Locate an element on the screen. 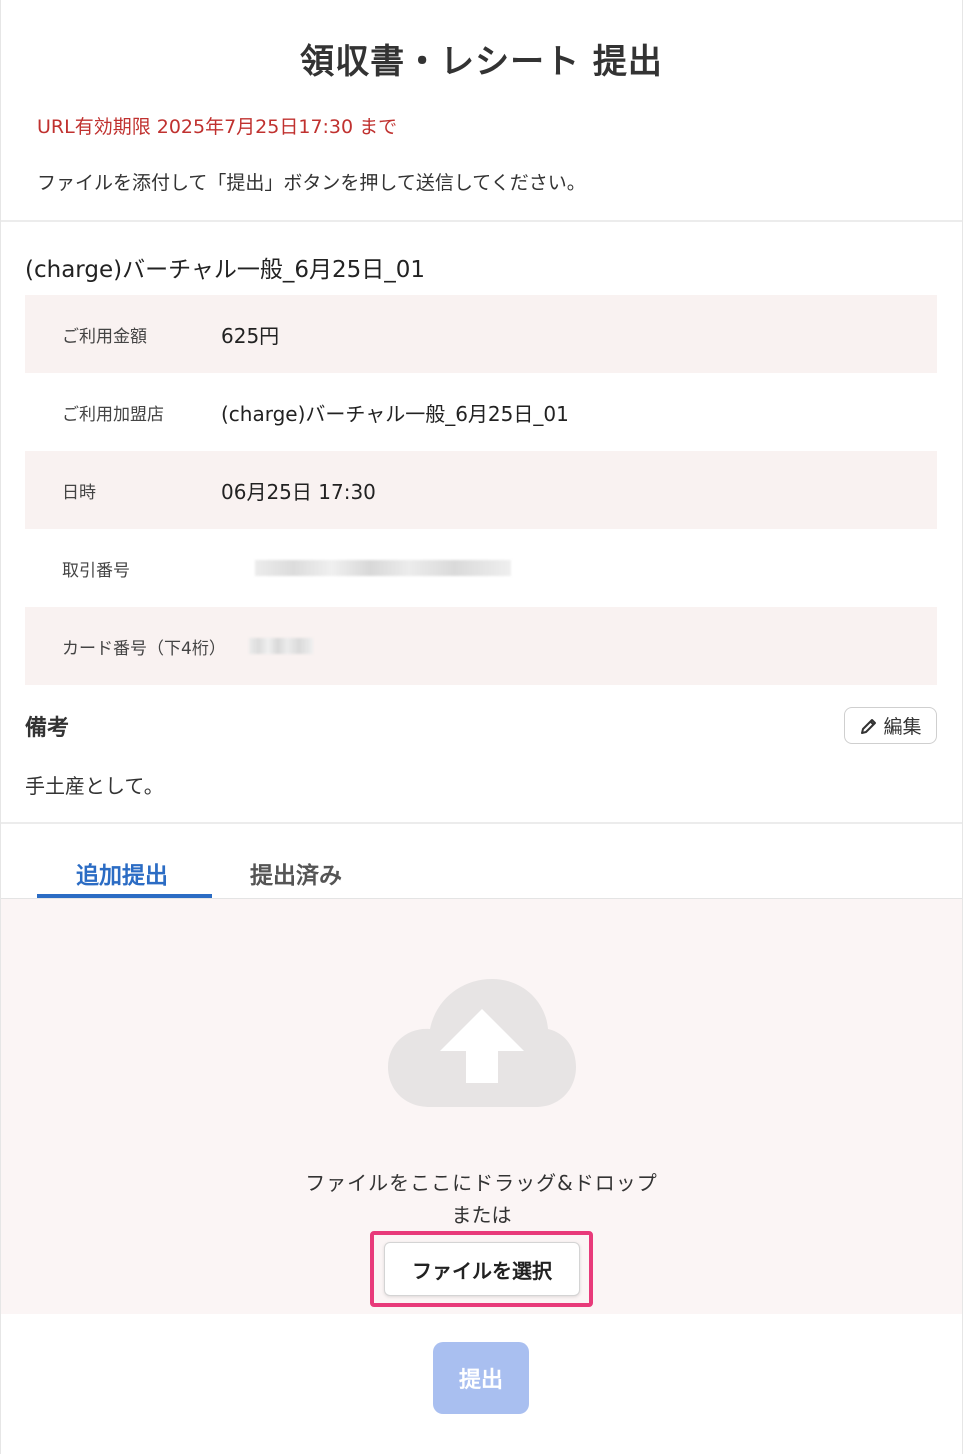  detail-label: 取引番号 is located at coordinates (96, 570).